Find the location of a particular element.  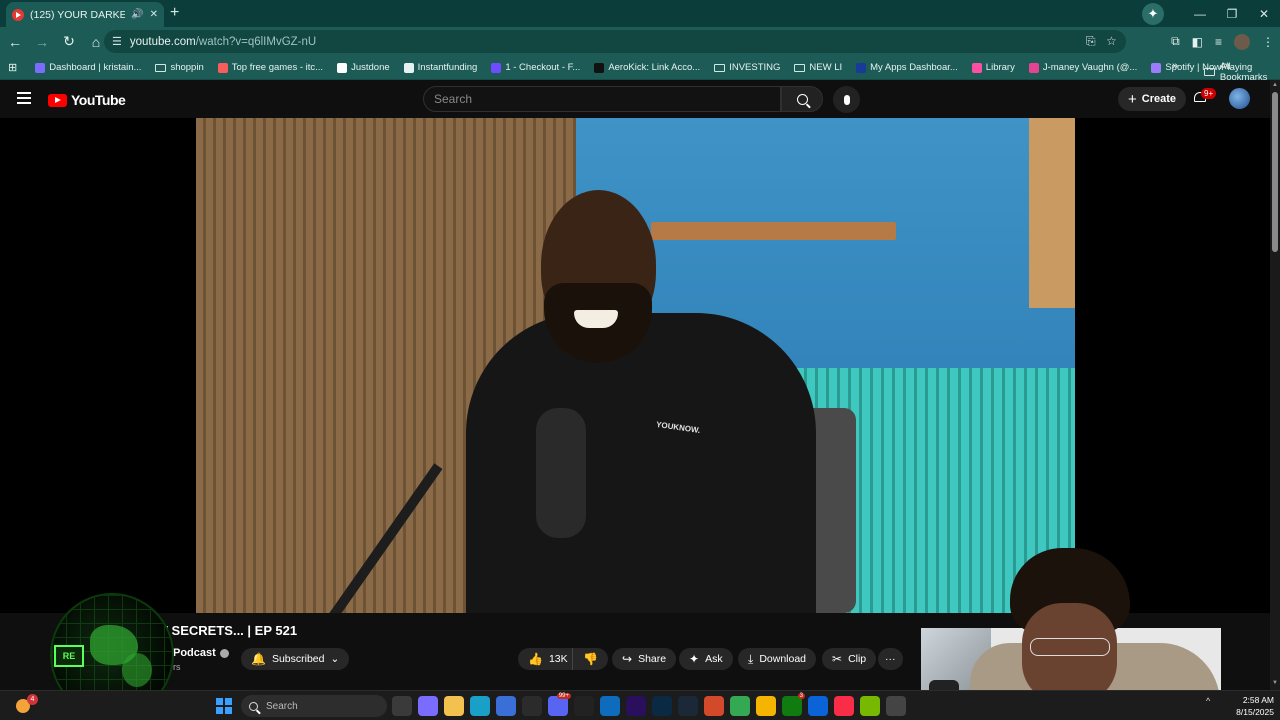

bell-icon: 🔔 is located at coordinates (258, 659).